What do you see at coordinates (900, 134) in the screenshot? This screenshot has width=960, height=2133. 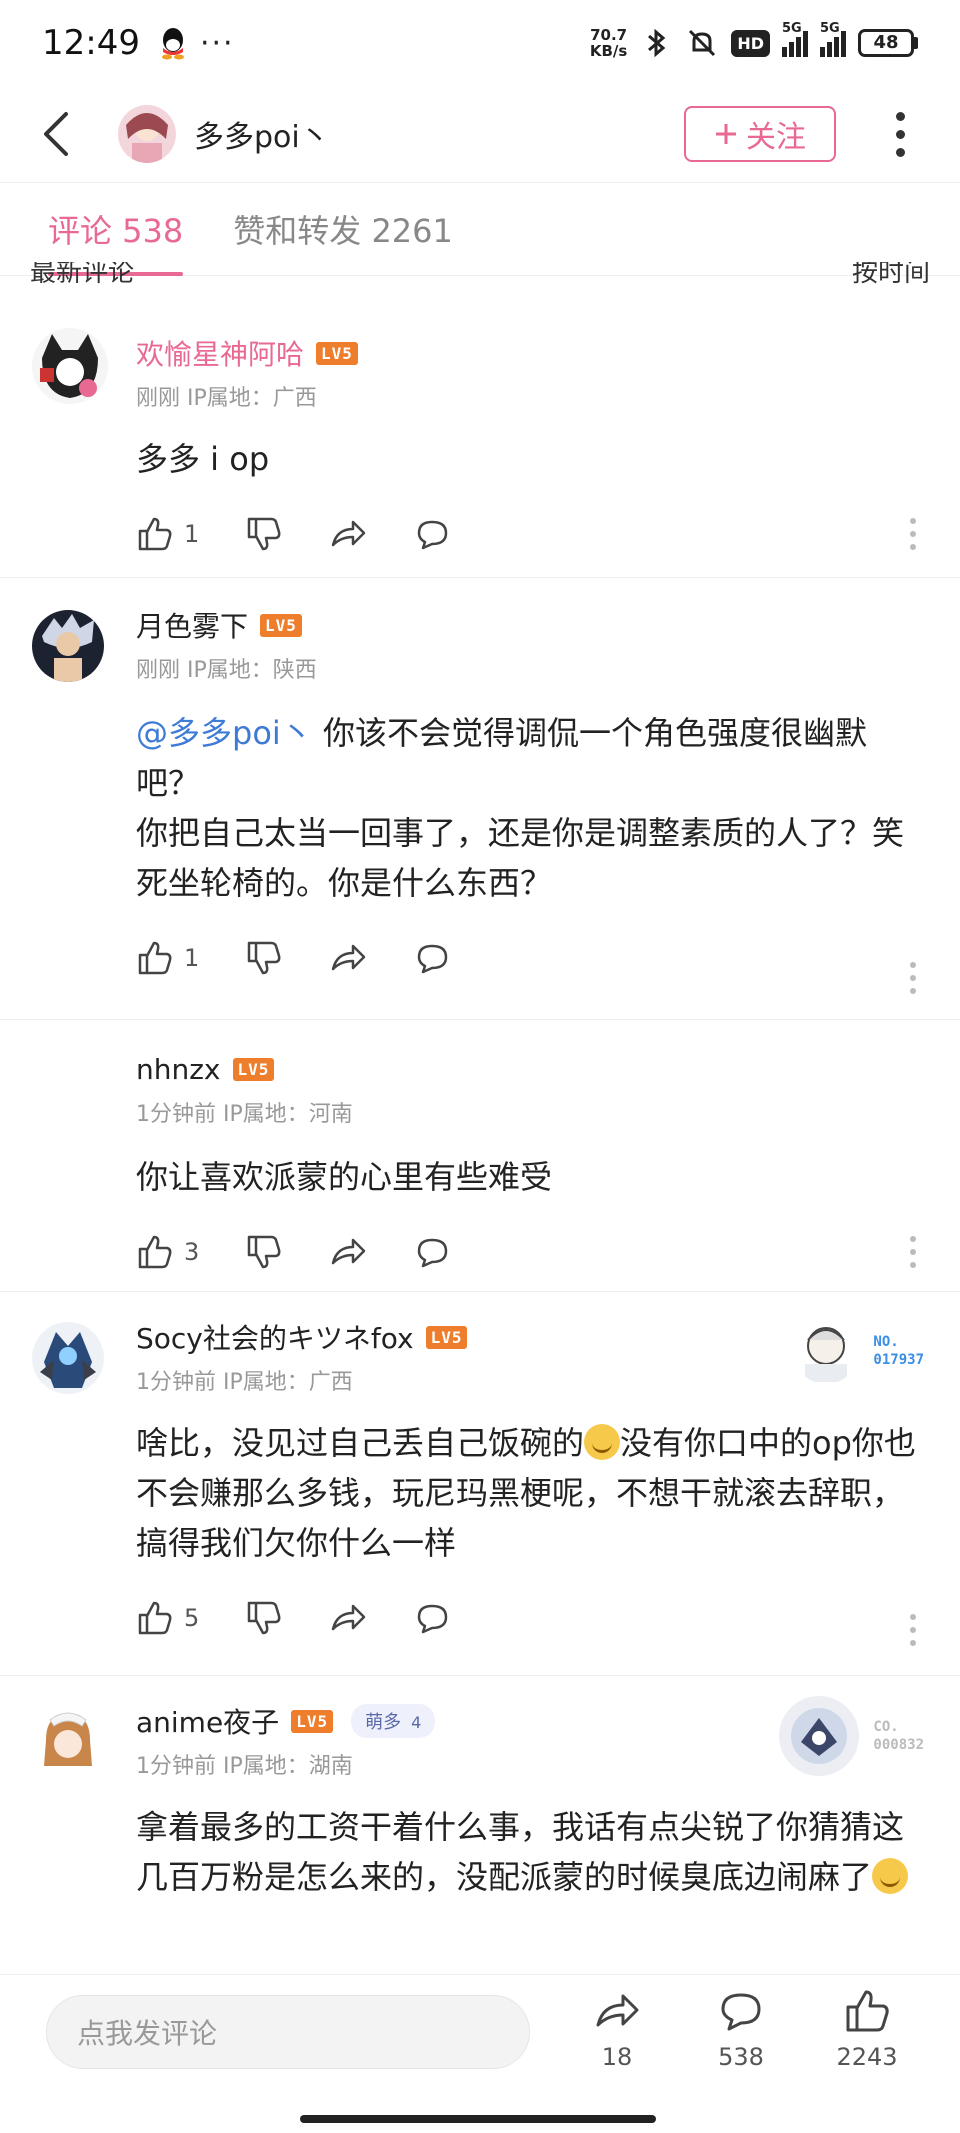 I see `more-menu-button` at bounding box center [900, 134].